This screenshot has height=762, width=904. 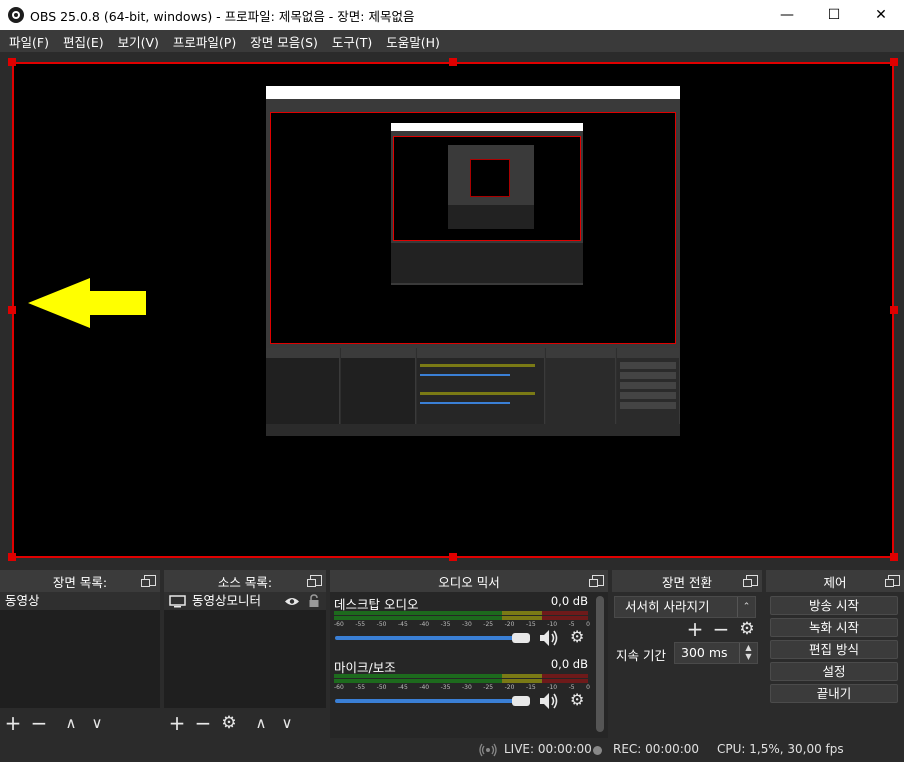 I want to click on scenes-dock-title: 장면 목록:, so click(x=80, y=582).